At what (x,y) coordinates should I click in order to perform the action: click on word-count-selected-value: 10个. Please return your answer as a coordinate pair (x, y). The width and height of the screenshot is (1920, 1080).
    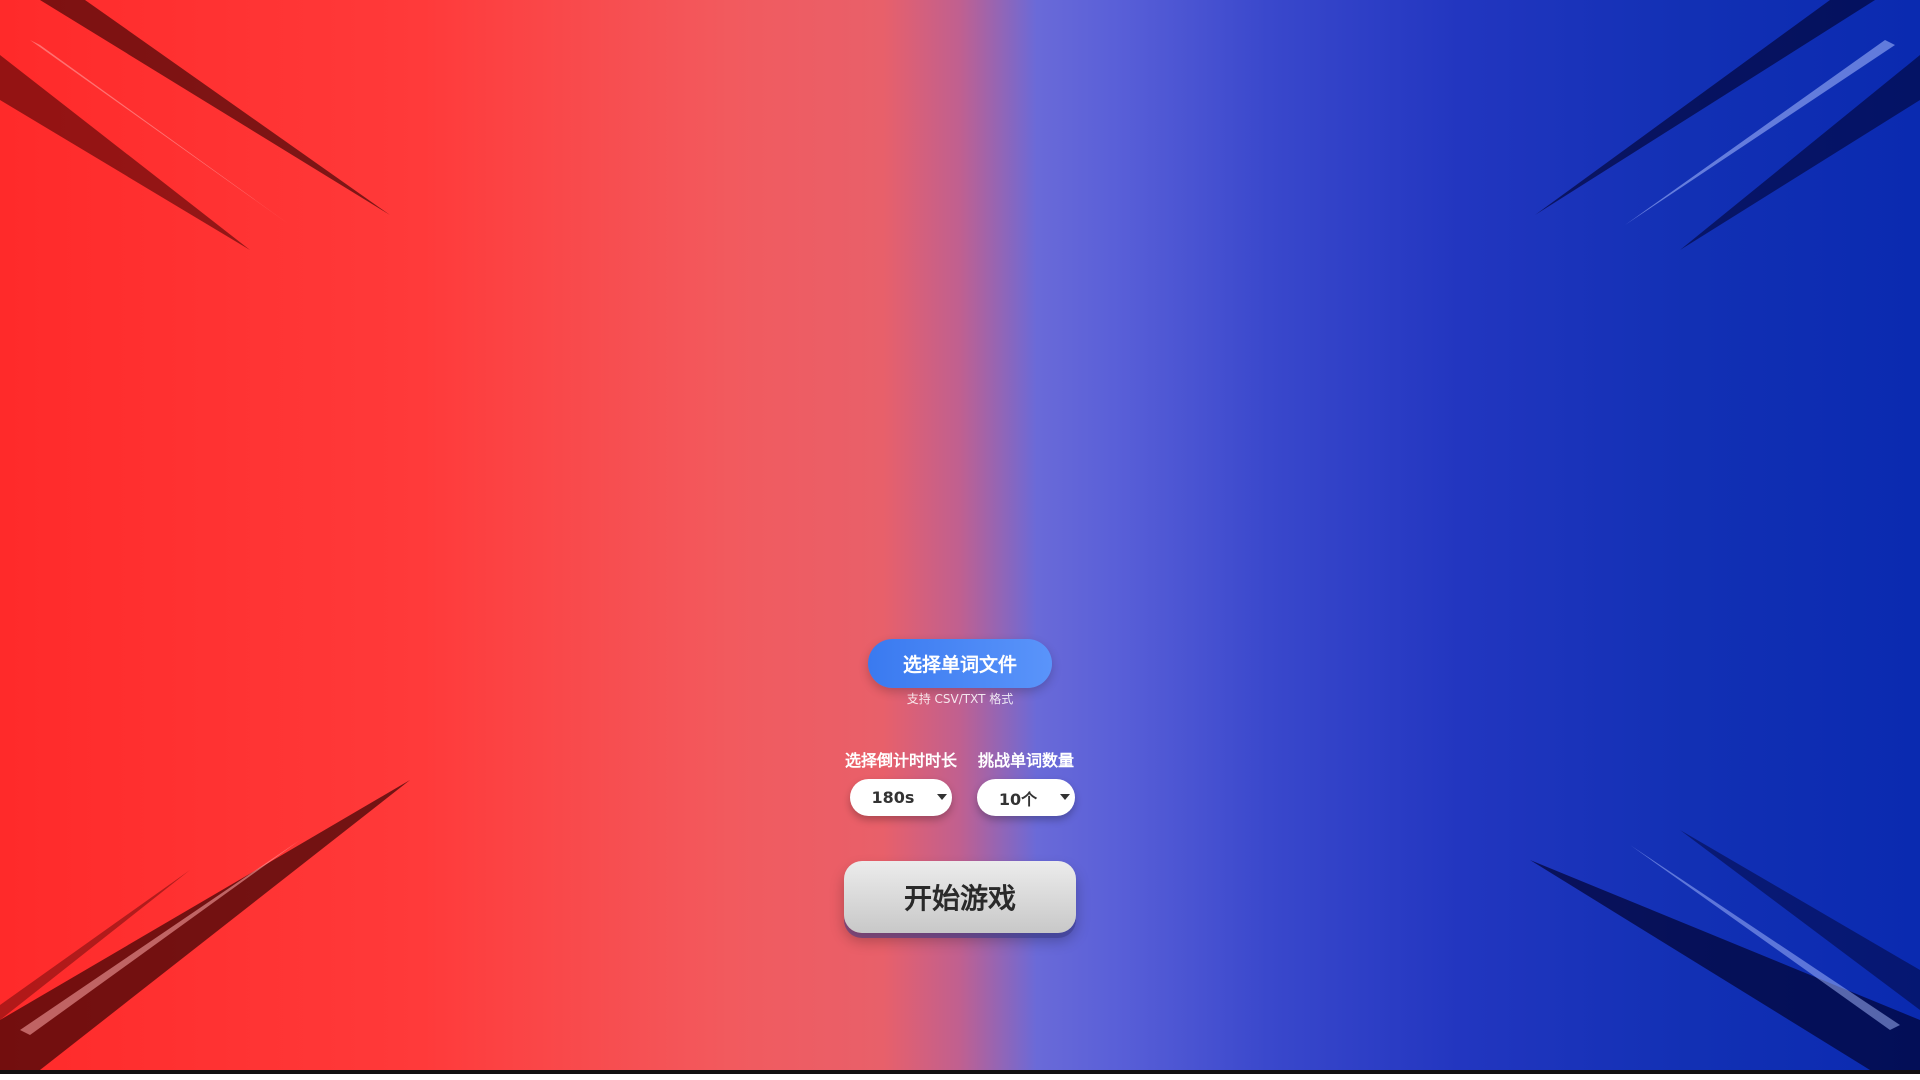
    Looking at the image, I should click on (1018, 799).